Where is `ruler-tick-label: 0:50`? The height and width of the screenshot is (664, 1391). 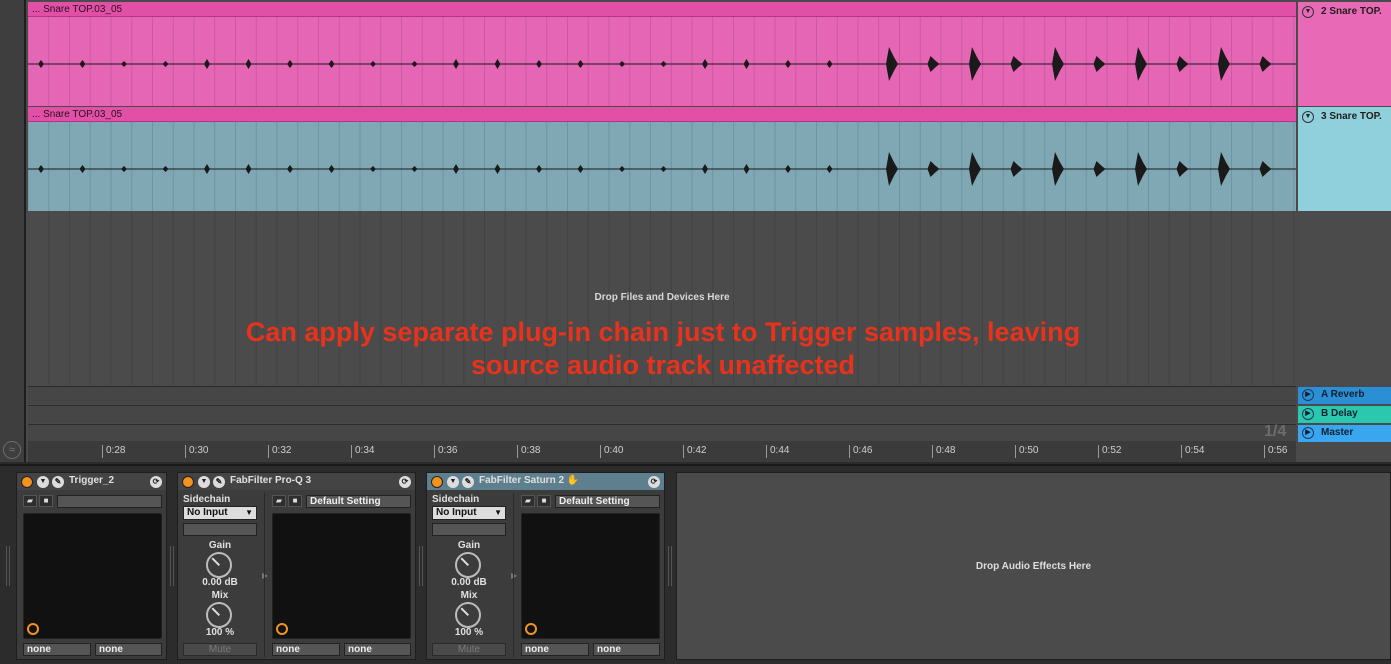 ruler-tick-label: 0:50 is located at coordinates (1026, 451).